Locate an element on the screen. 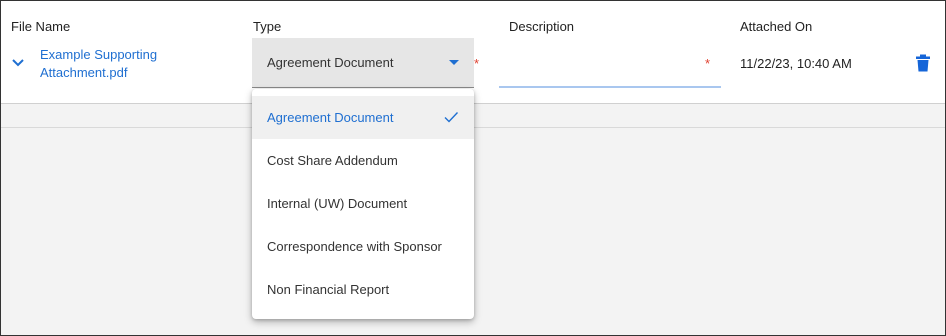  file-name-link: Example Supporting Attachment.pdf is located at coordinates (125, 64).